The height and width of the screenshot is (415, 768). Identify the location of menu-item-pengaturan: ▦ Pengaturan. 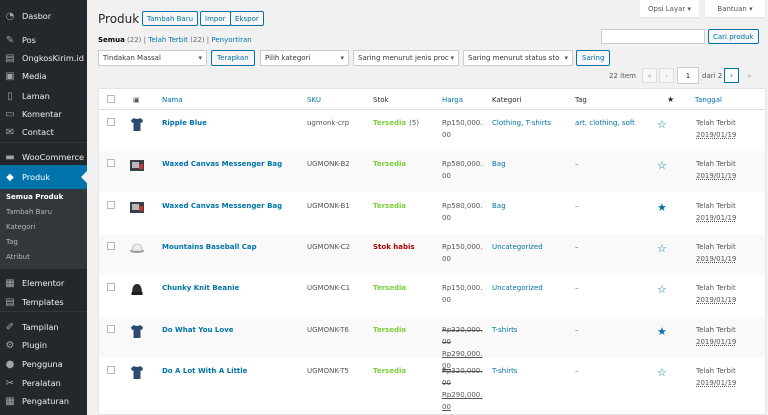
(43, 401).